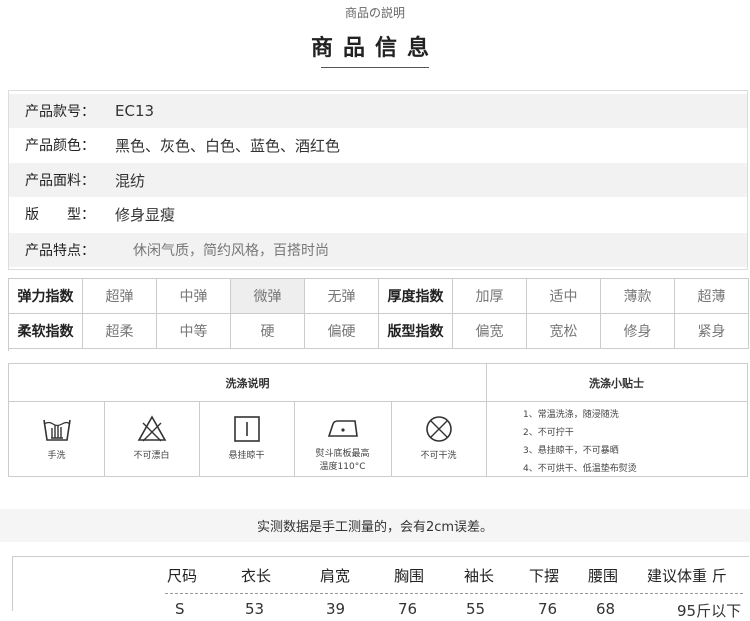 The width and height of the screenshot is (750, 621). What do you see at coordinates (46, 331) in the screenshot?
I see `index-label-softness: 柔软指数` at bounding box center [46, 331].